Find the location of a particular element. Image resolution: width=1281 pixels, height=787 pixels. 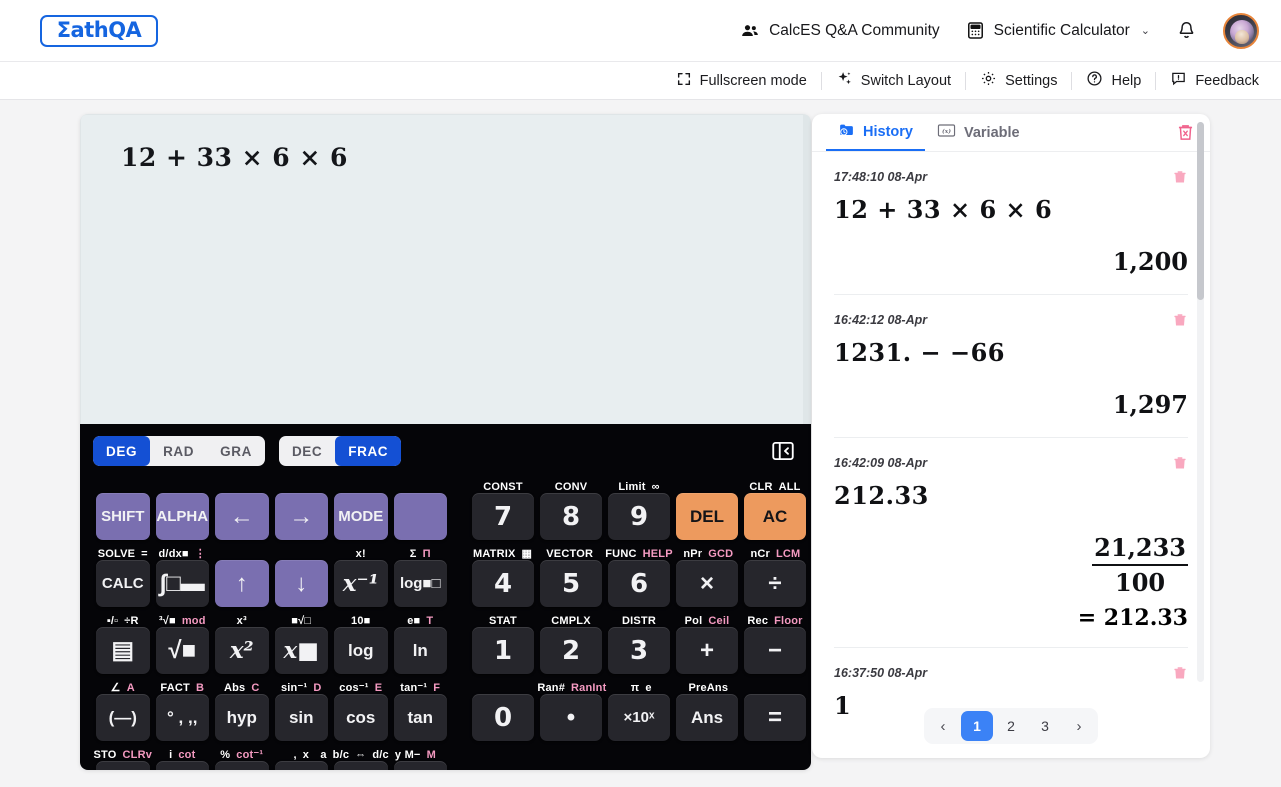

key-blank: ↓ is located at coordinates (301, 583).